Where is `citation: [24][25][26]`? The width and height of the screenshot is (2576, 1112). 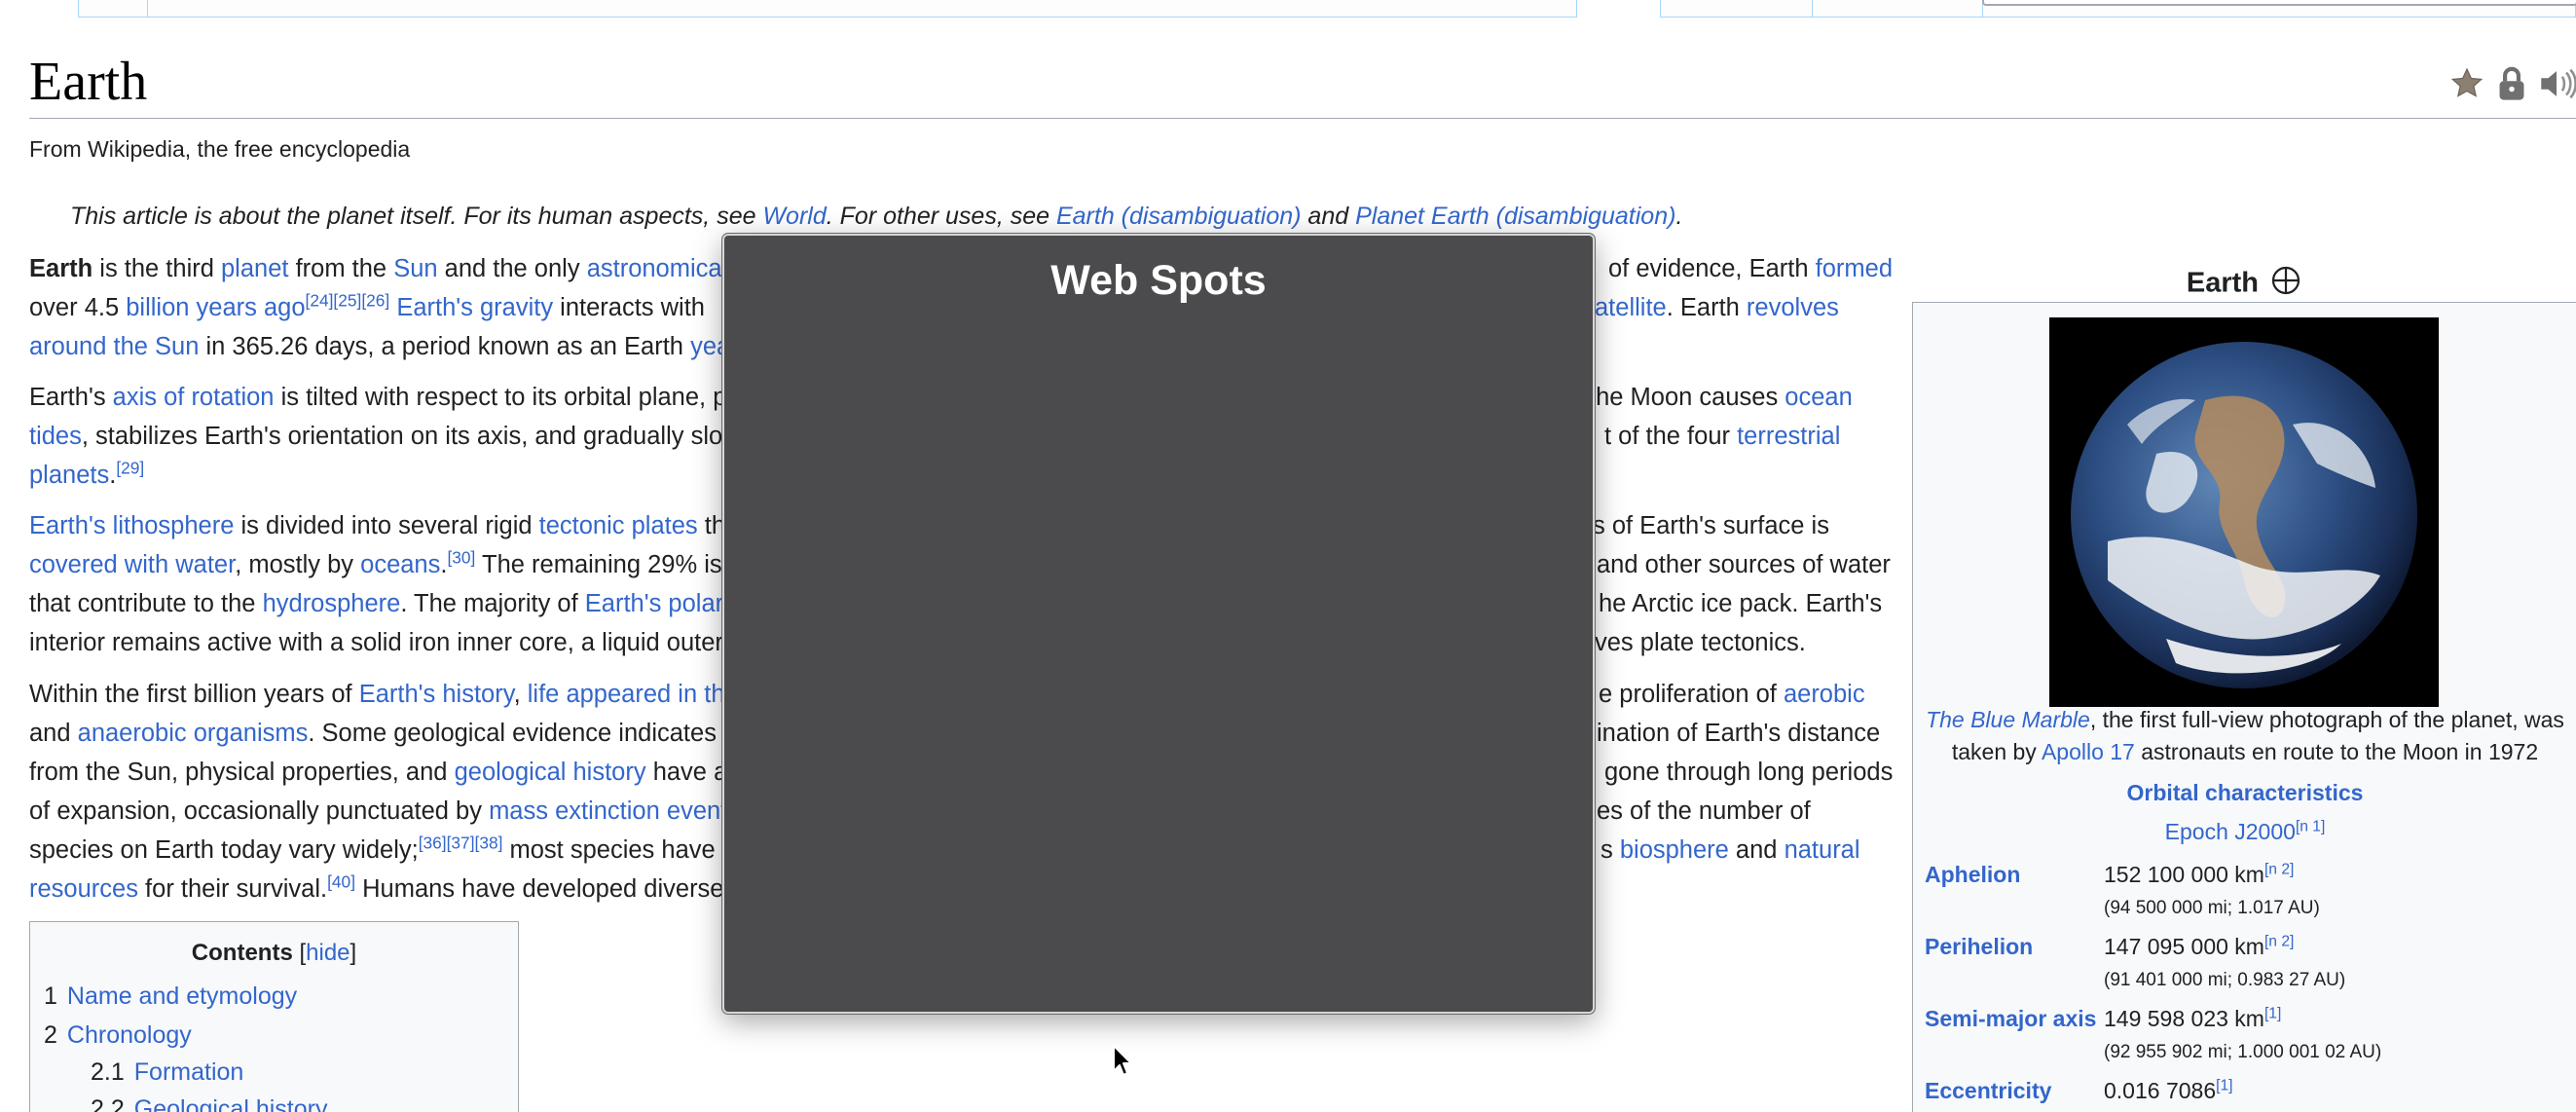 citation: [24][25][26] is located at coordinates (348, 301).